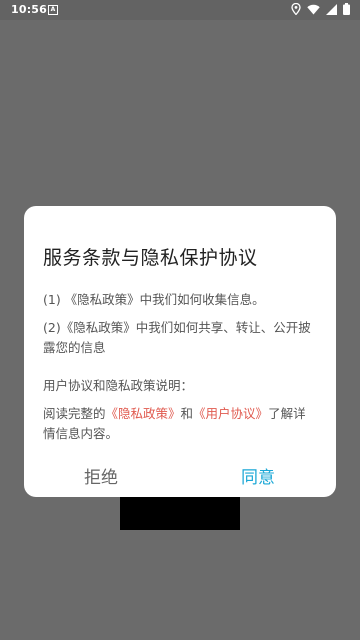 The height and width of the screenshot is (640, 360). Describe the element at coordinates (187, 413) in the screenshot. I see `and-text: 和` at that location.